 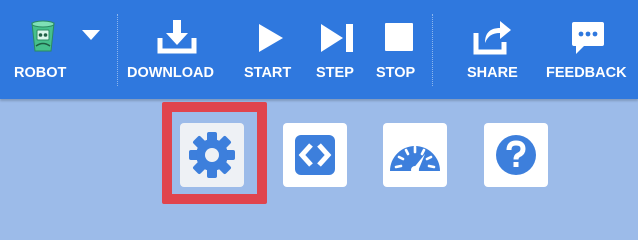 I want to click on stop-label: STOP, so click(x=396, y=73).